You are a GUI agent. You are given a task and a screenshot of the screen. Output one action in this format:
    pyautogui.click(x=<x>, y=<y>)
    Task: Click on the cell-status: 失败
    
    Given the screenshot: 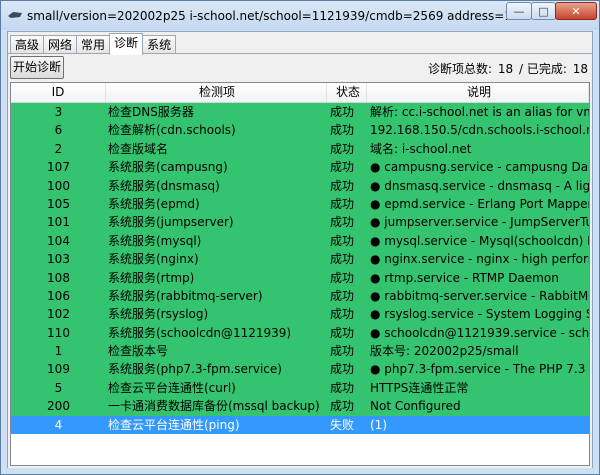 What is the action you would take?
    pyautogui.click(x=342, y=424)
    